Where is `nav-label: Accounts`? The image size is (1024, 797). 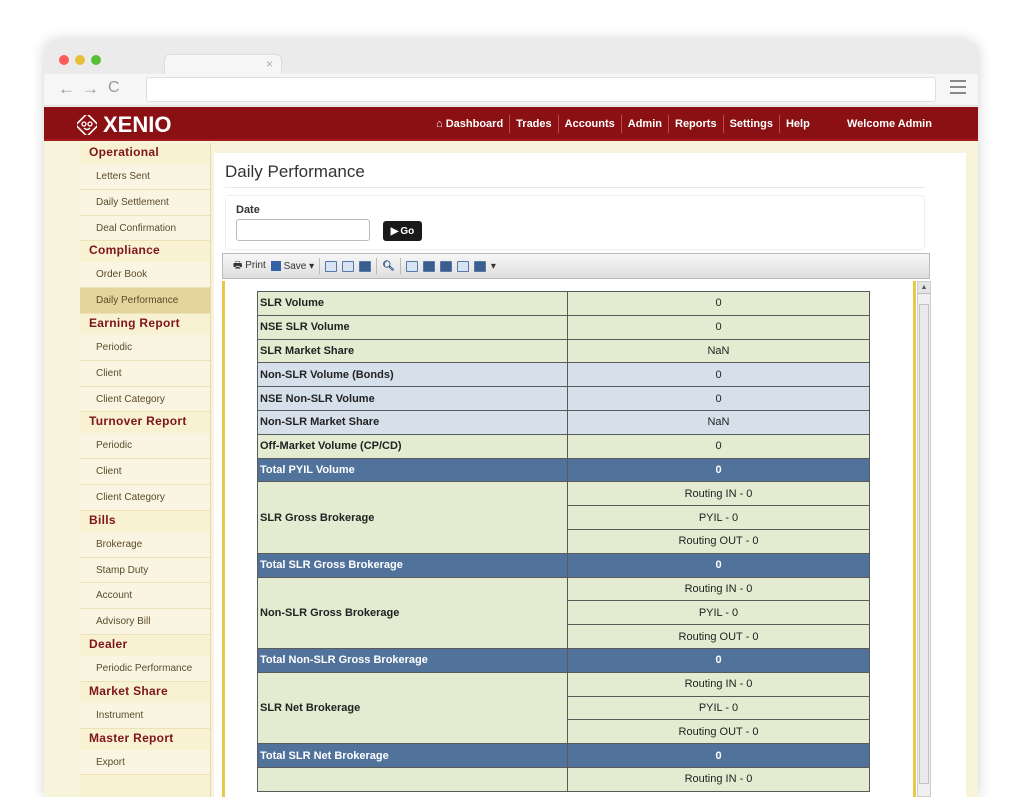
nav-label: Accounts is located at coordinates (589, 124).